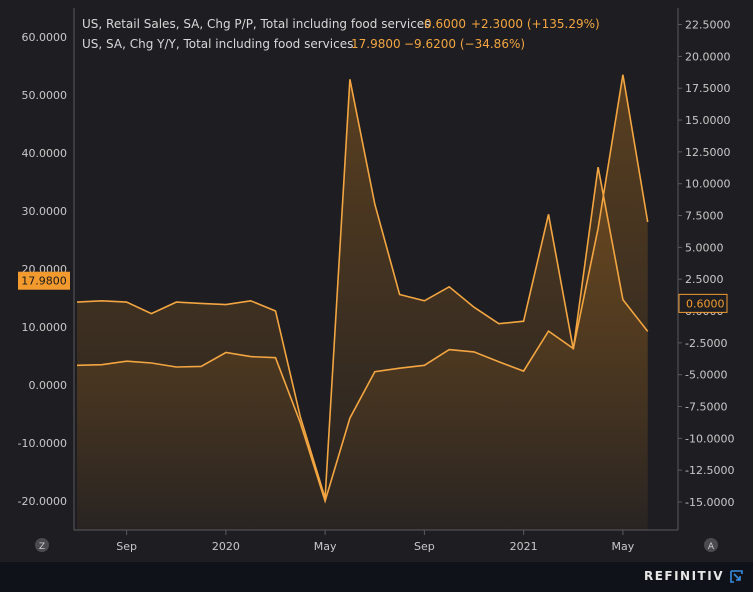 The image size is (753, 592). I want to click on legend-primary-change: +2.3000 (+135.29%), so click(535, 24).